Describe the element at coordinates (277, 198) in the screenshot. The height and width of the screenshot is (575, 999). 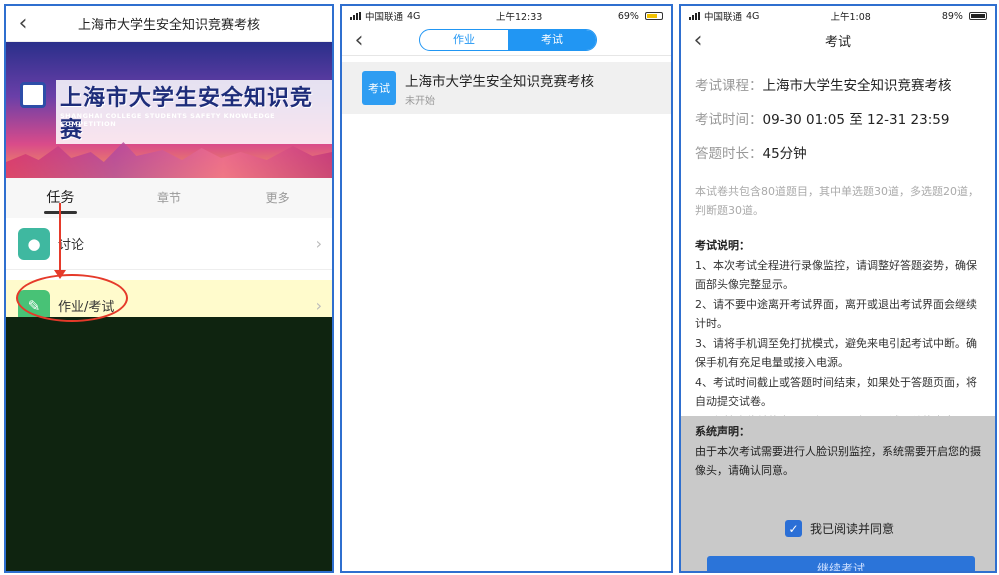
I see `tab-more: 更多` at that location.